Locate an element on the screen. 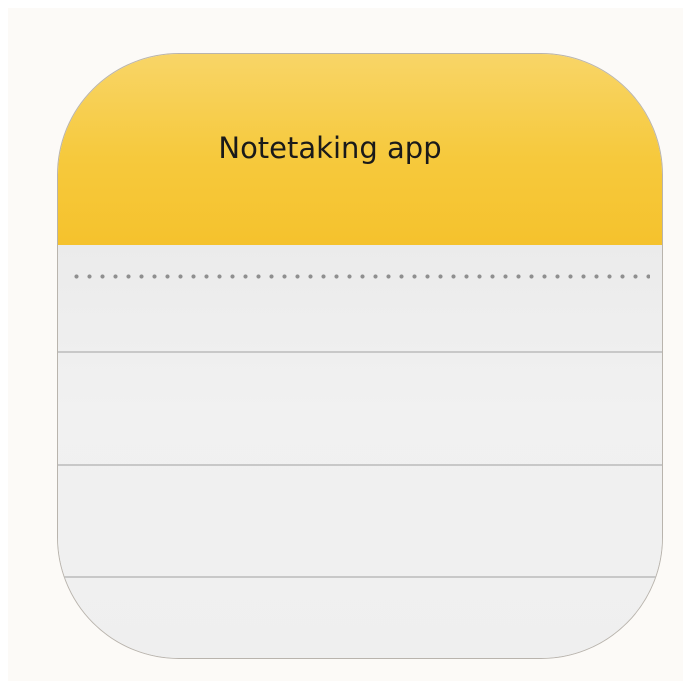 The image size is (691, 689). app-title-label: Notetaking app is located at coordinates (330, 148).